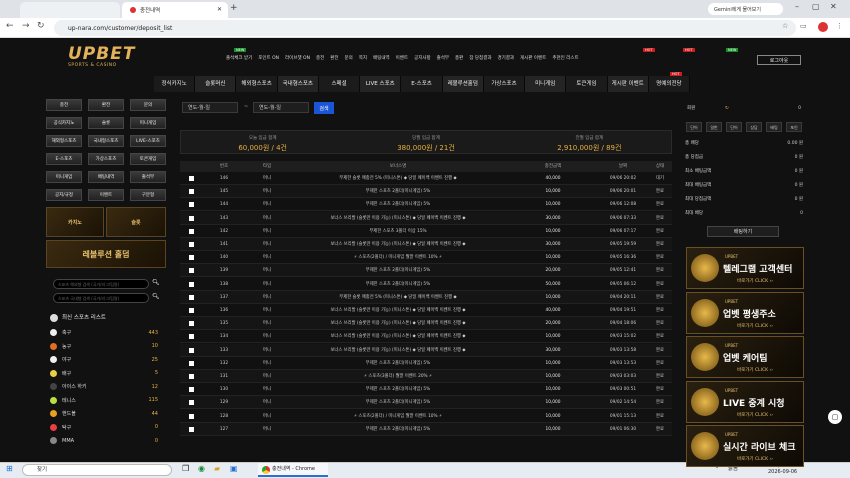 Image resolution: width=850 pixels, height=478 pixels. Describe the element at coordinates (334, 58) in the screenshot. I see `top-menu-item: 환전` at that location.